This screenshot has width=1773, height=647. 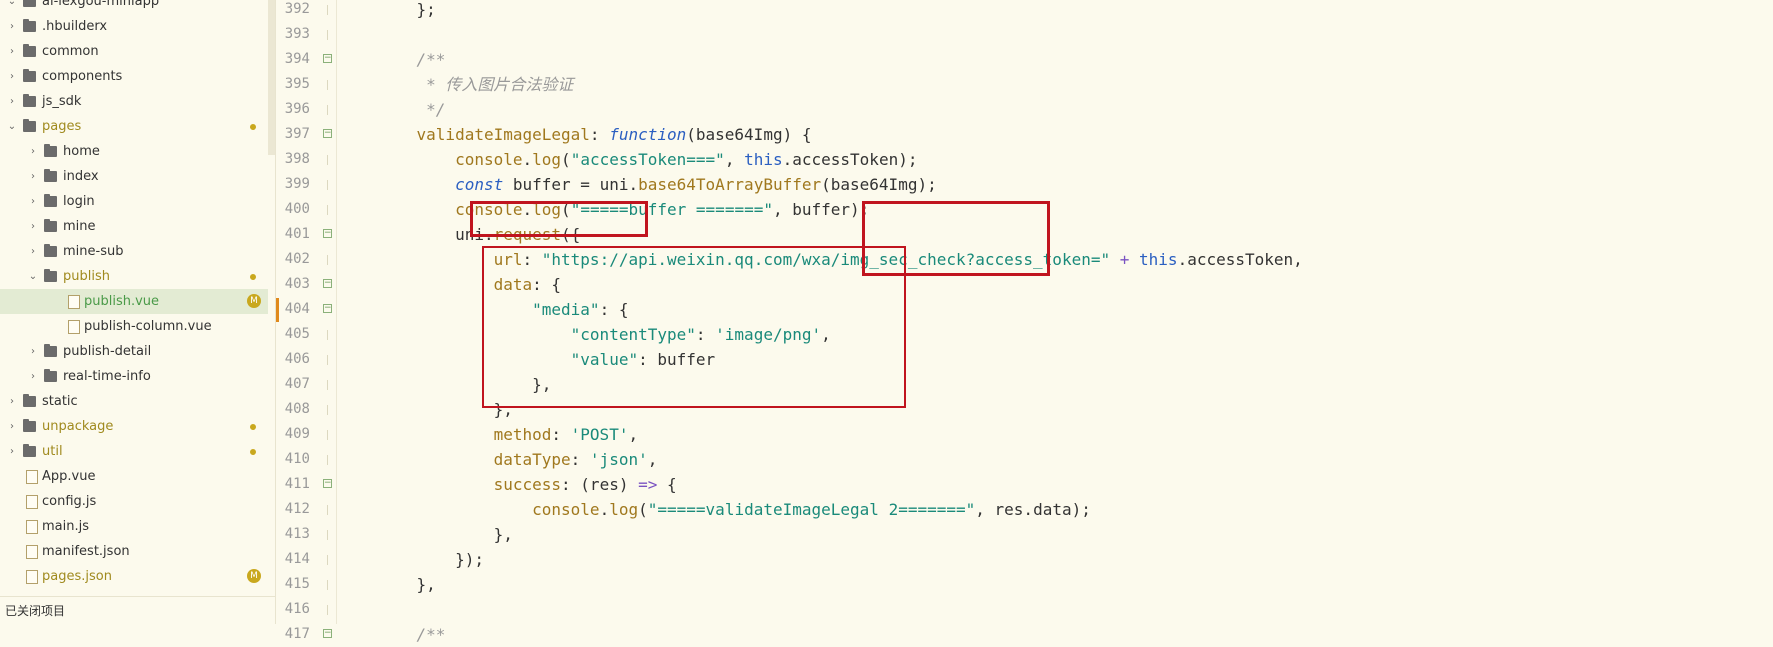 What do you see at coordinates (134, 401) in the screenshot?
I see `tree-folder-static: › static` at bounding box center [134, 401].